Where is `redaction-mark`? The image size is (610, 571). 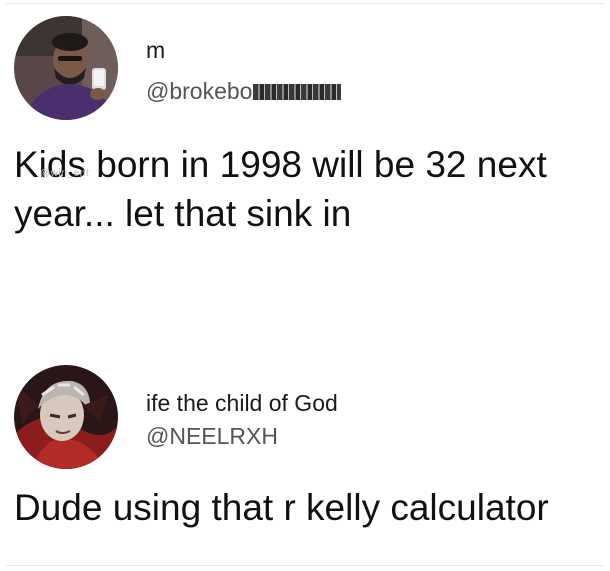 redaction-mark is located at coordinates (297, 90).